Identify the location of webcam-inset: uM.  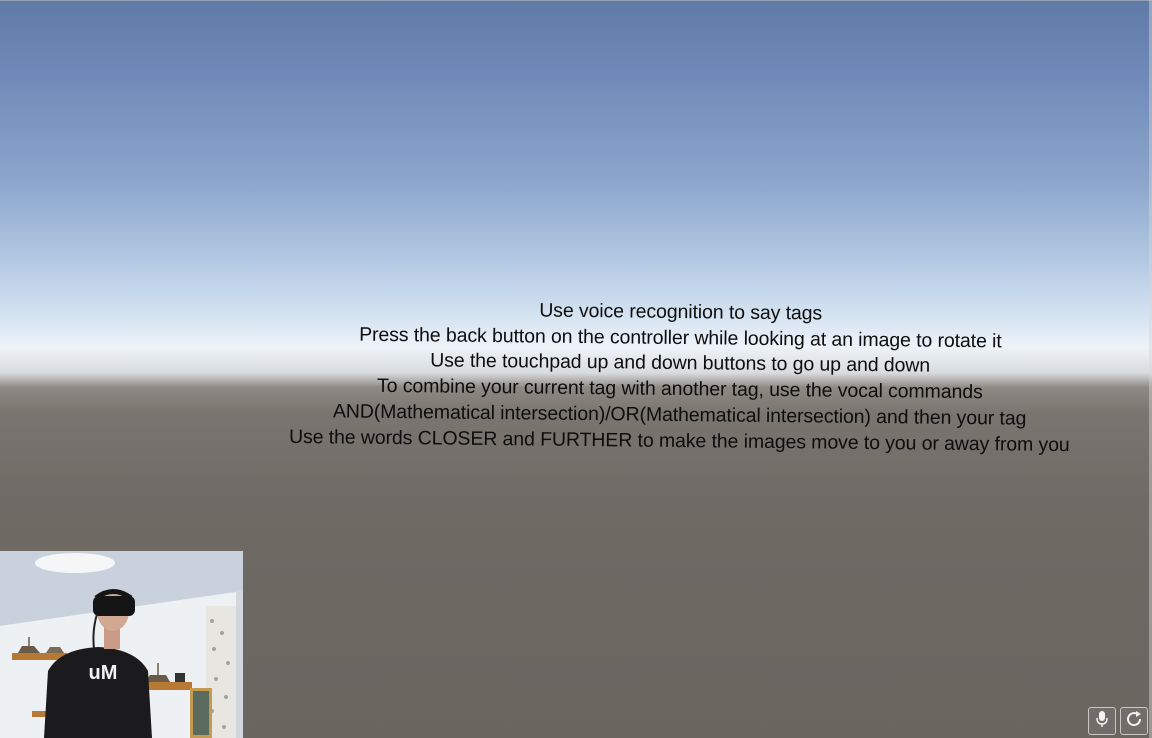
(121, 644).